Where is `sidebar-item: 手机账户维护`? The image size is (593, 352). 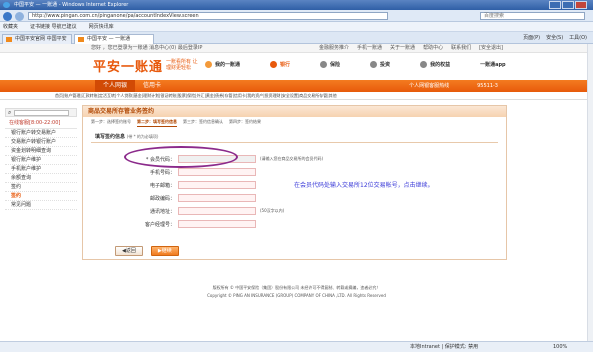 sidebar-item: 手机账户维护 is located at coordinates (41, 169).